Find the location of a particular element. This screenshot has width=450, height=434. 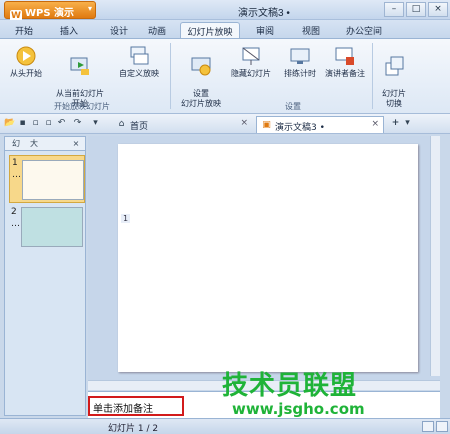

speaker-notes-button: 演讲者备注 is located at coordinates (345, 62).